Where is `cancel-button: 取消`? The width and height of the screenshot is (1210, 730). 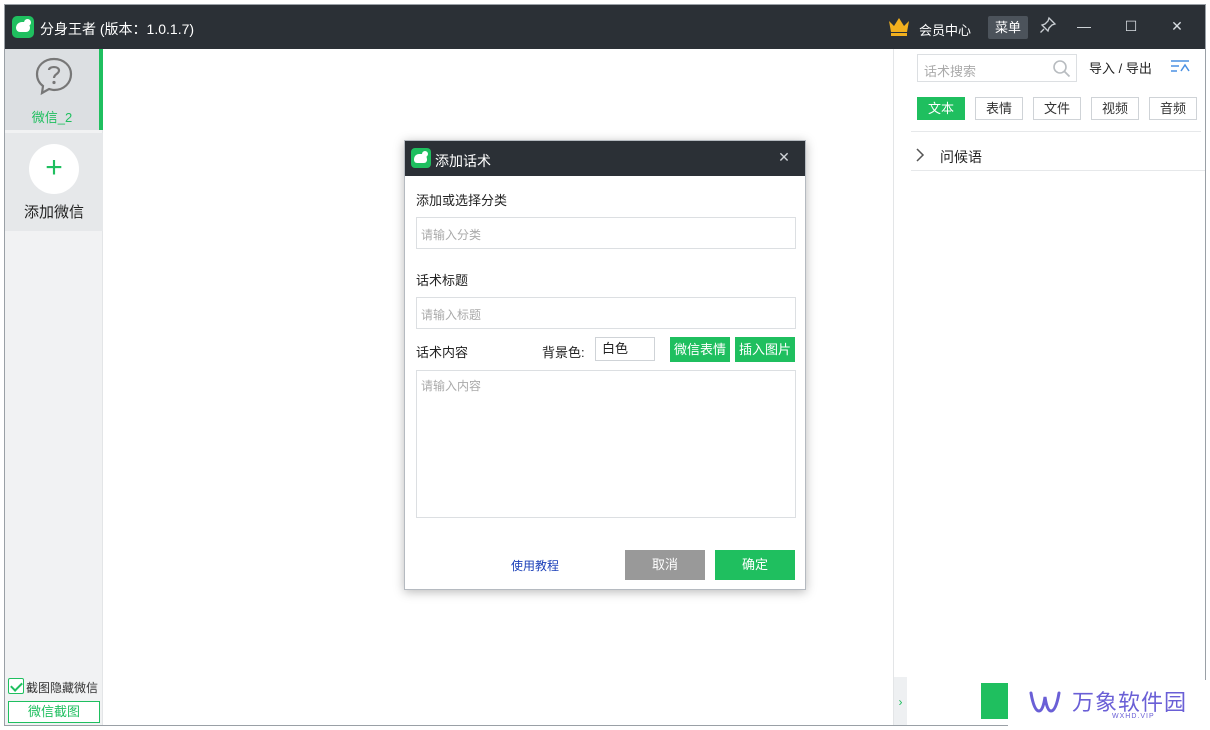 cancel-button: 取消 is located at coordinates (665, 565).